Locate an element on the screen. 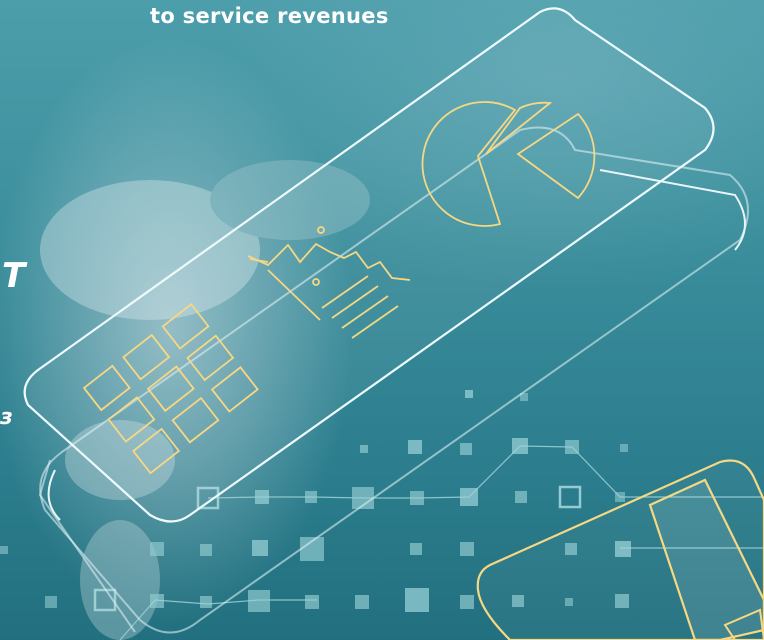 The height and width of the screenshot is (640, 764). credit-card-icon is located at coordinates (620, 549).